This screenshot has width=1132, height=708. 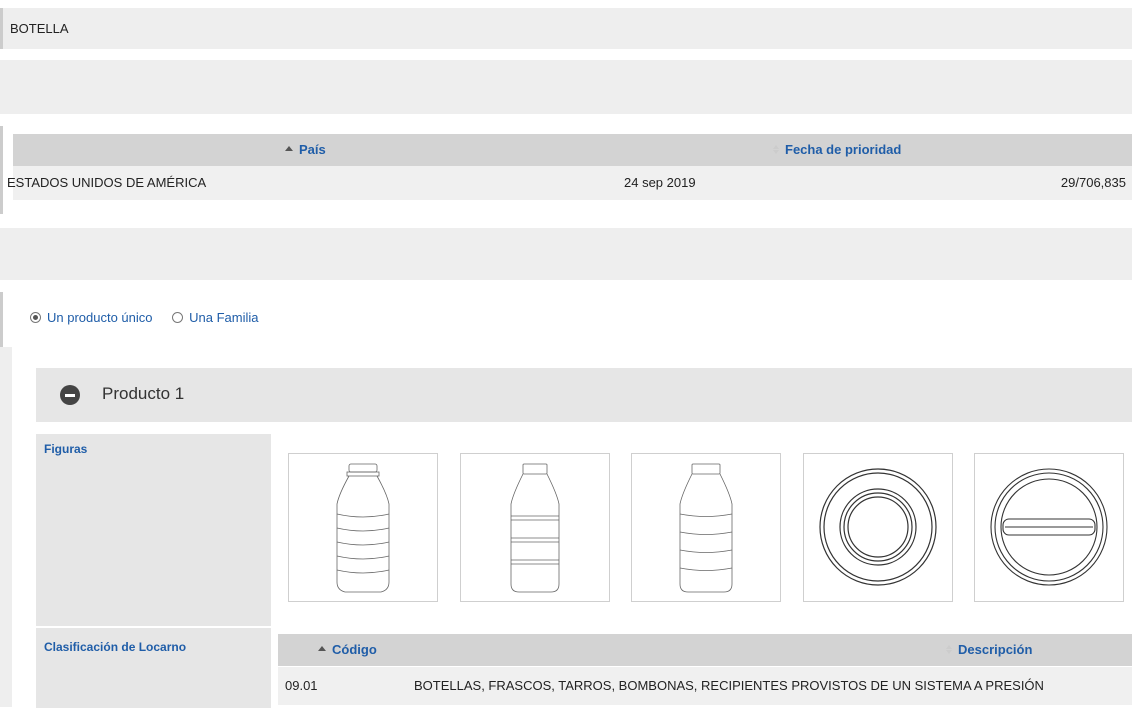 I want to click on radio-unchecked-icon, so click(x=178, y=317).